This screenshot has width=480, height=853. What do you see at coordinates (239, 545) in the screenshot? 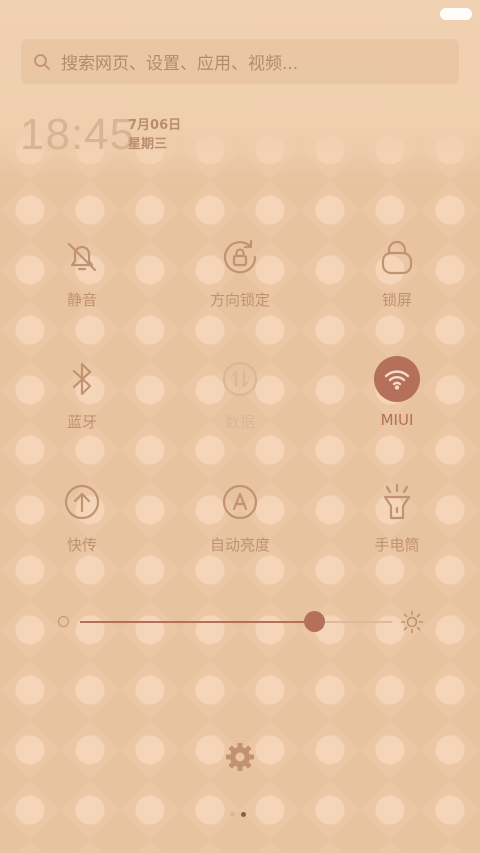
I see `toggle-label: 自动亮度` at bounding box center [239, 545].